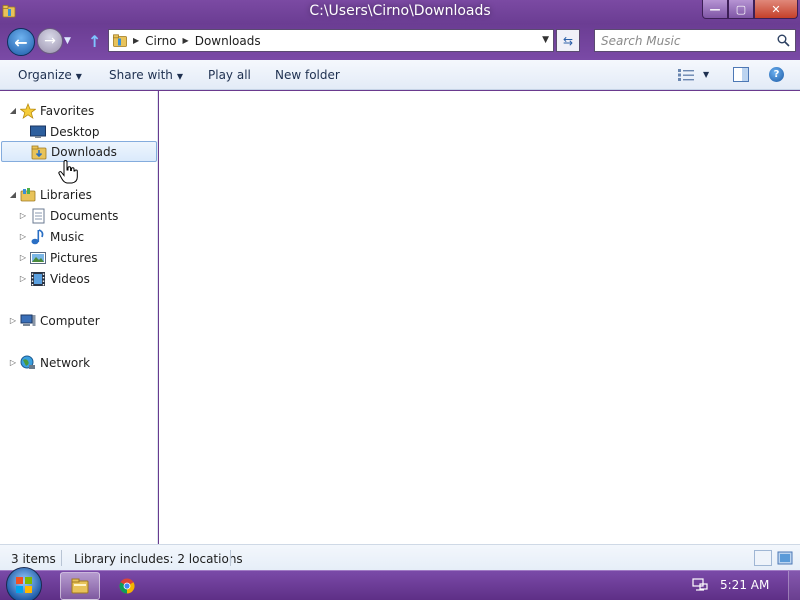  I want to click on new-folder-button: New folder, so click(307, 75).